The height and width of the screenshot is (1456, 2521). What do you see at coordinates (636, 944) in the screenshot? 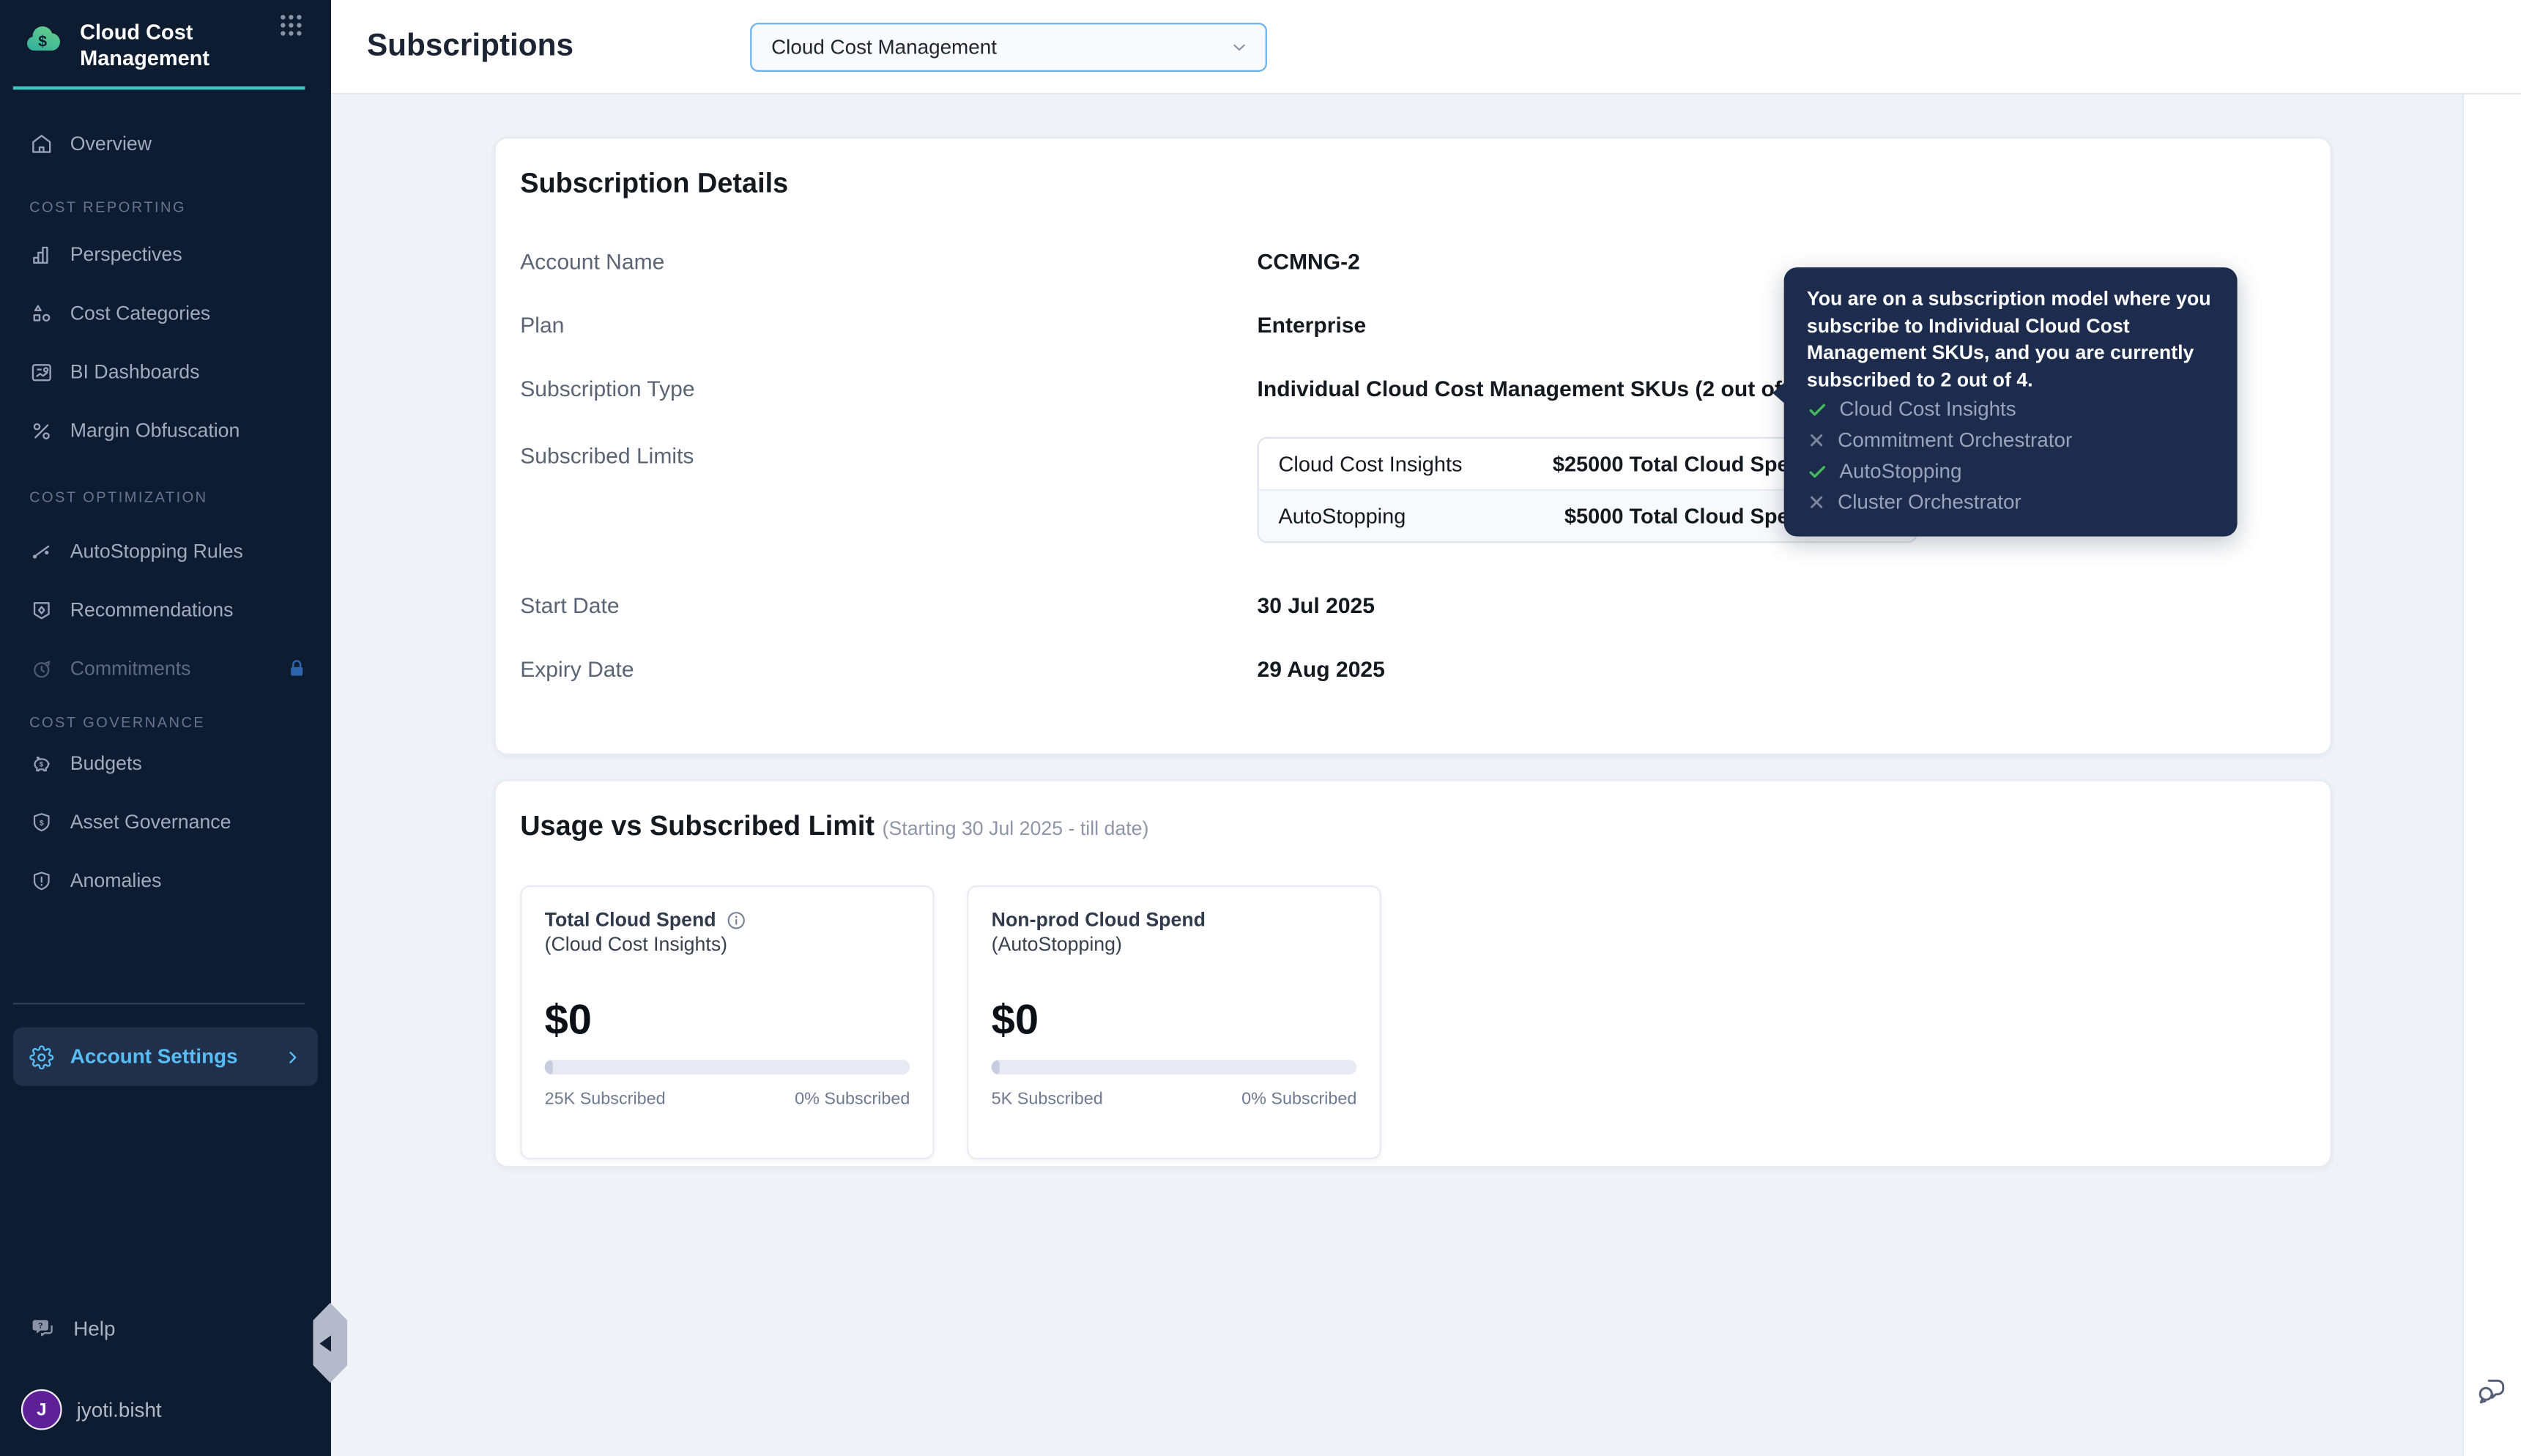
I see `usage-card-subtitle: (Cloud Cost Insights)` at bounding box center [636, 944].